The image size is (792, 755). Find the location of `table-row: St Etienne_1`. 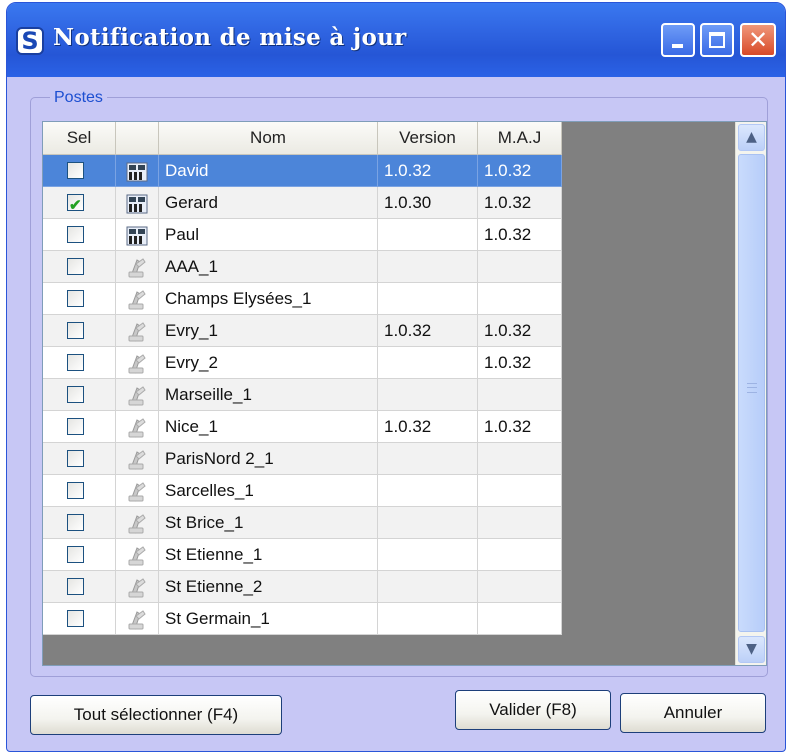

table-row: St Etienne_1 is located at coordinates (302, 555).